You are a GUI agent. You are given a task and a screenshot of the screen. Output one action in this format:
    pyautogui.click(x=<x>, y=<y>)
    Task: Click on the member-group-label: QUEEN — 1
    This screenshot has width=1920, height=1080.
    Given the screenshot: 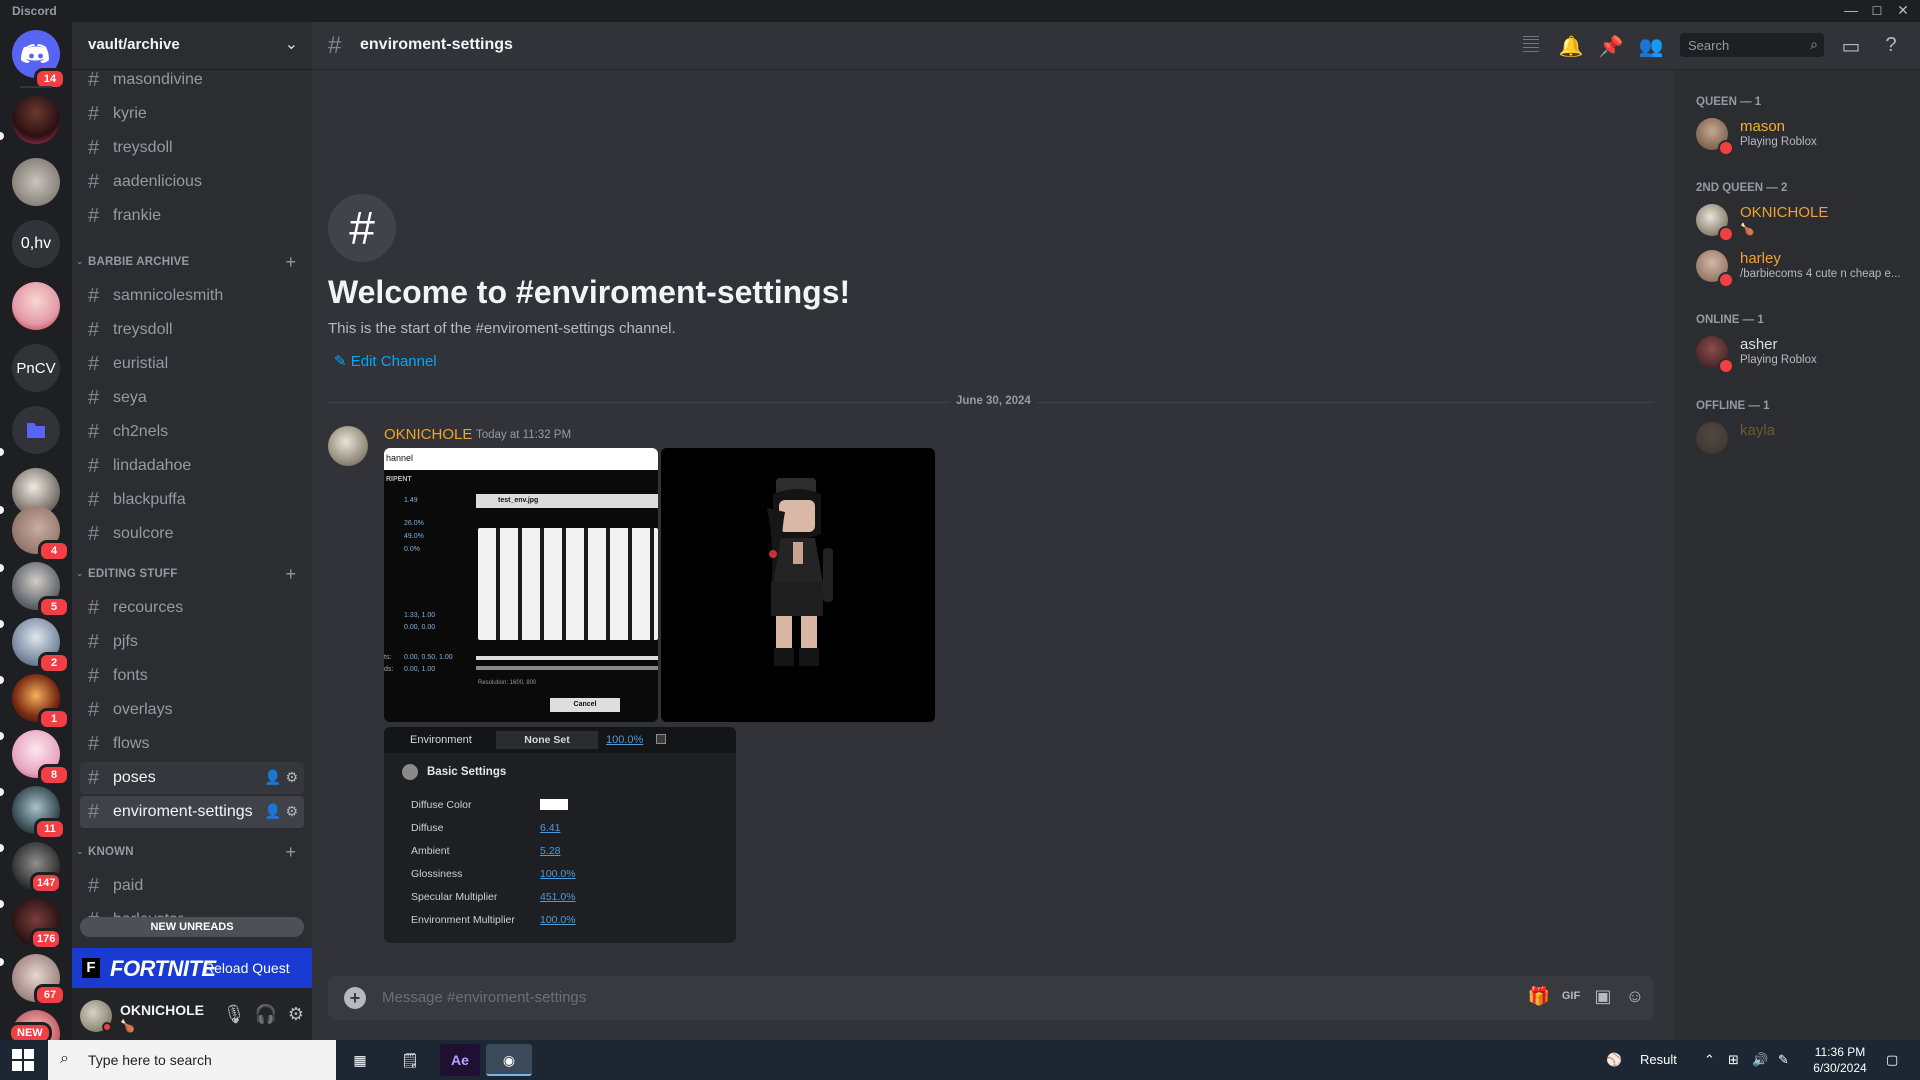 What is the action you would take?
    pyautogui.click(x=1729, y=102)
    